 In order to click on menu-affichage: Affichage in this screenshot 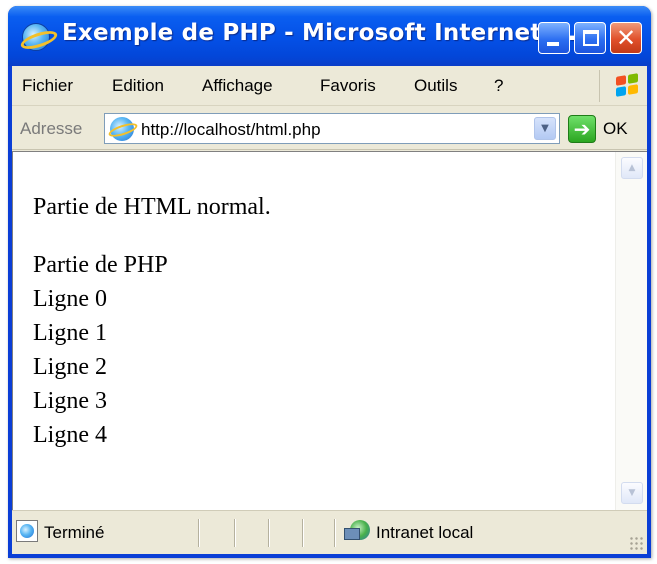, I will do `click(237, 86)`.